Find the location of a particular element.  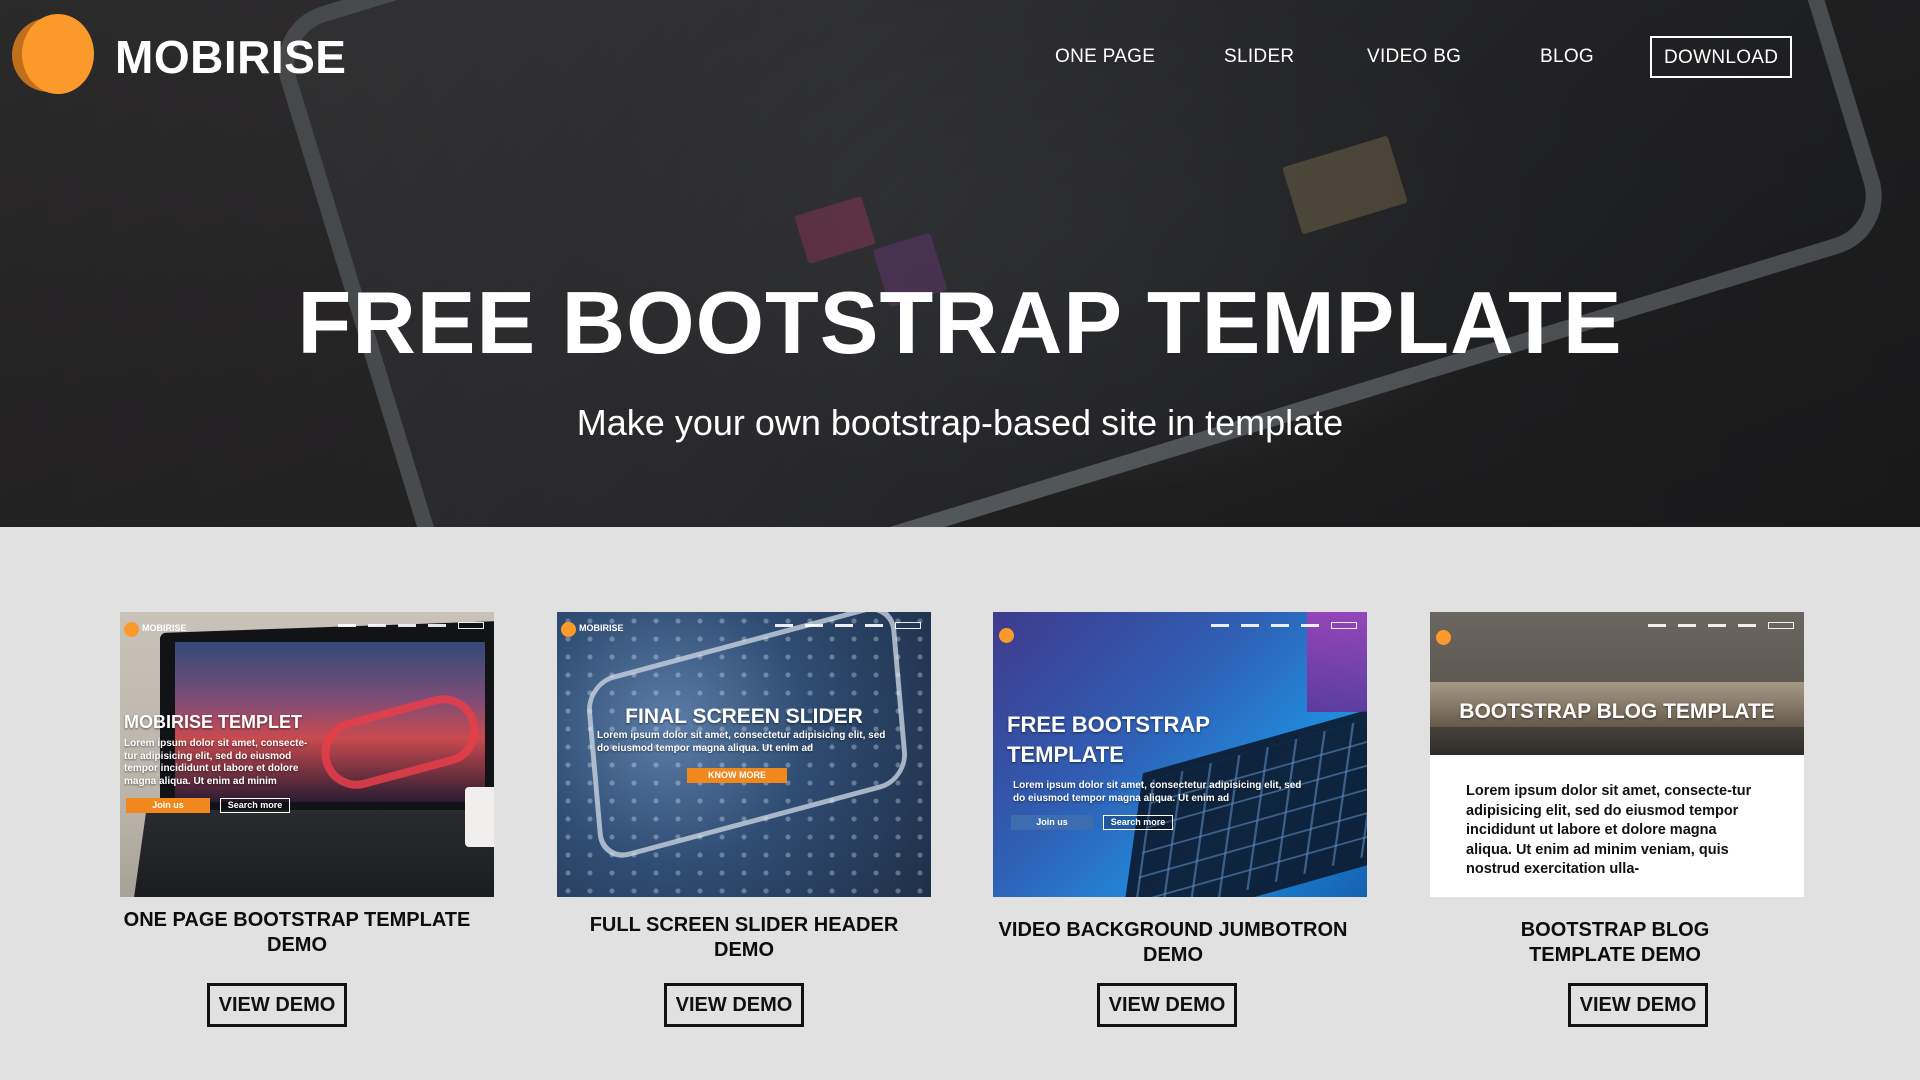

card-title: VIDEO BACKGROUND JUMBOTRON DEMO is located at coordinates (1173, 942).